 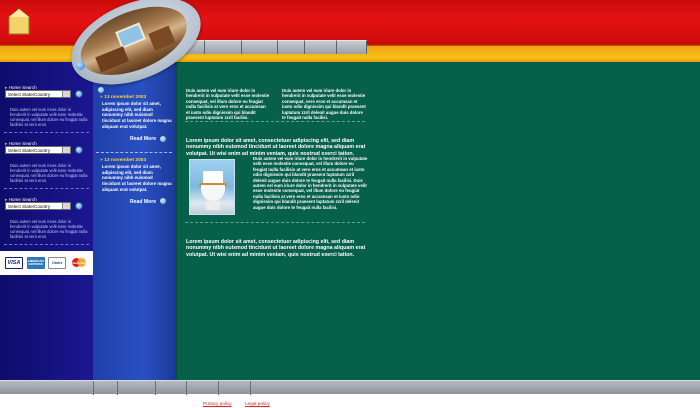 I want to click on amex-card-icon: AMERICAN EXPRESS, so click(x=35, y=263).